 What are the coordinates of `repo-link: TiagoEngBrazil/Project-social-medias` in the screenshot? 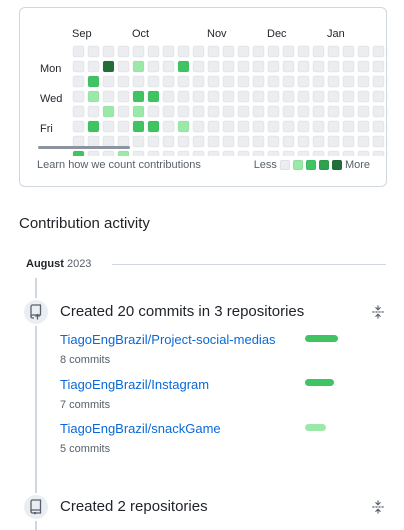 It's located at (168, 339).